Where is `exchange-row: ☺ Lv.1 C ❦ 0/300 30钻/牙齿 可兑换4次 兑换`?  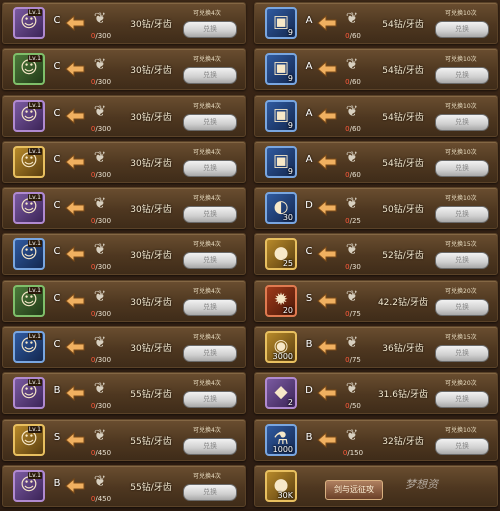 exchange-row: ☺ Lv.1 C ❦ 0/300 30钻/牙齿 可兑换4次 兑换 is located at coordinates (124, 300).